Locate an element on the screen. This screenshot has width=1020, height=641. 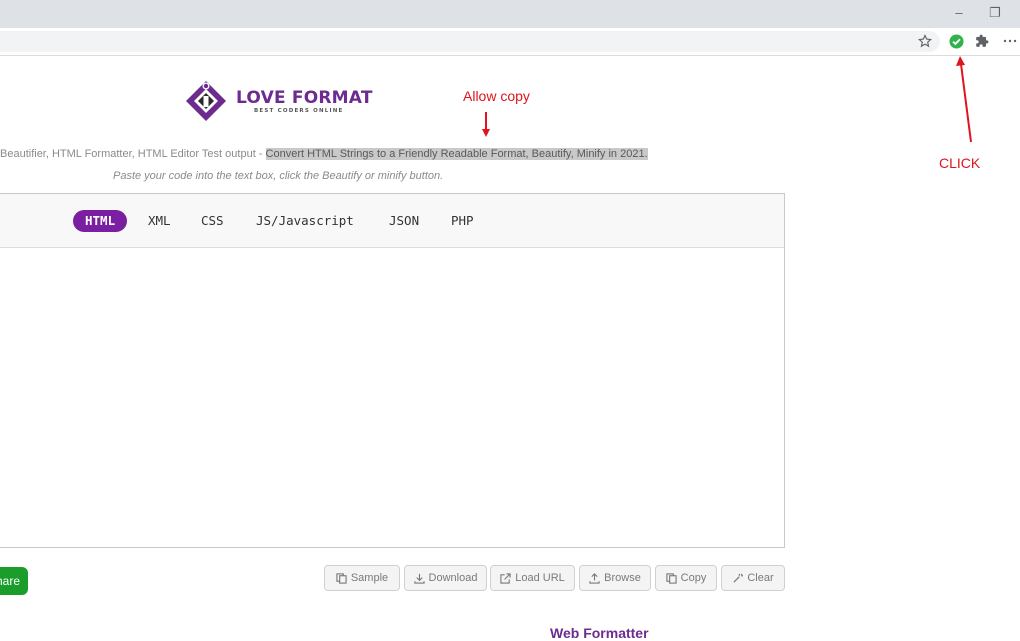
puzzle-icon is located at coordinates (982, 41).